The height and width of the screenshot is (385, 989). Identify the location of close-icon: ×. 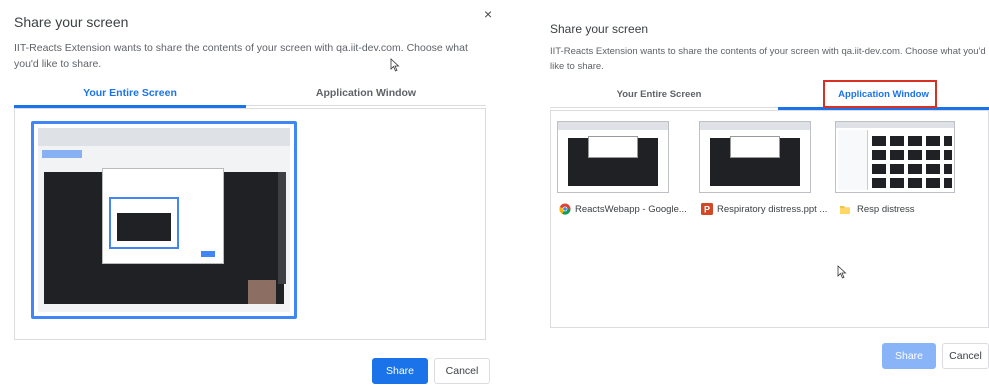
(488, 14).